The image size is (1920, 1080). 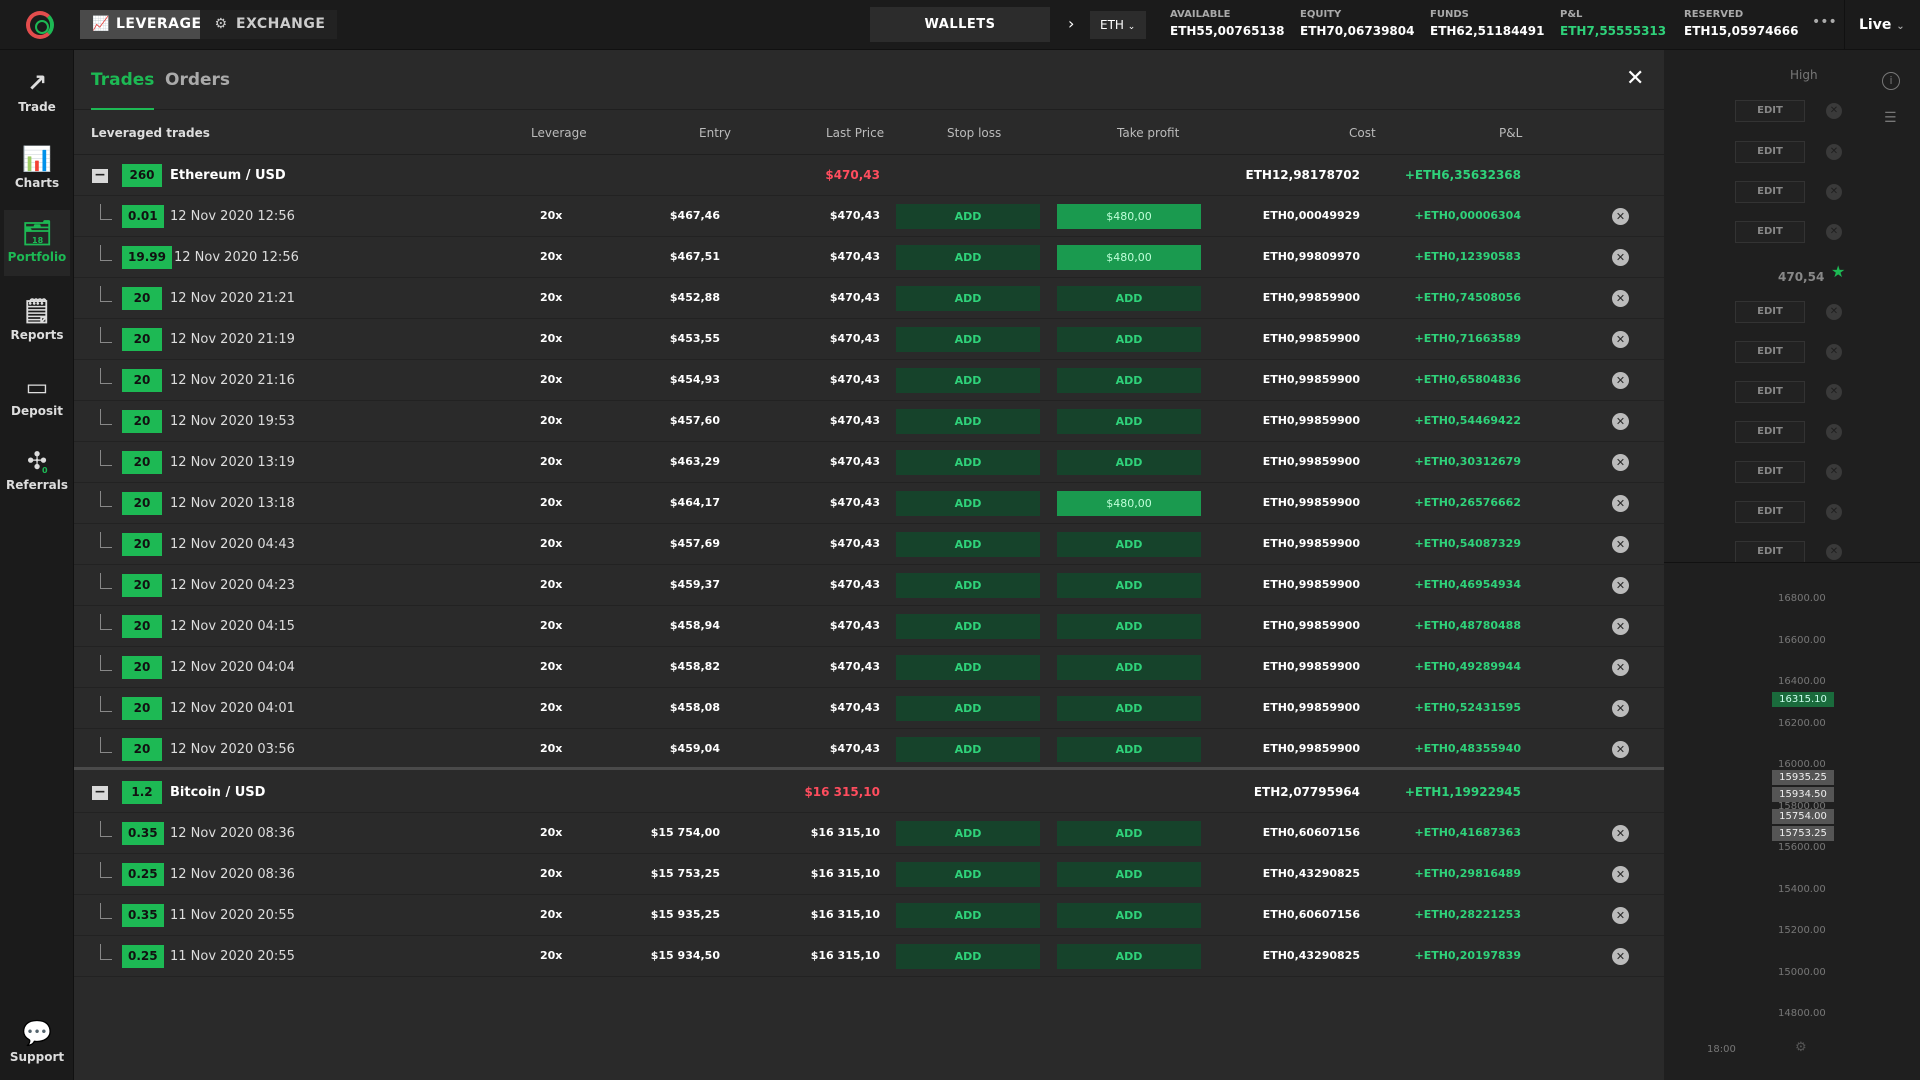 What do you see at coordinates (37, 93) in the screenshot?
I see `sidebar-item-trade: ↗ Trade` at bounding box center [37, 93].